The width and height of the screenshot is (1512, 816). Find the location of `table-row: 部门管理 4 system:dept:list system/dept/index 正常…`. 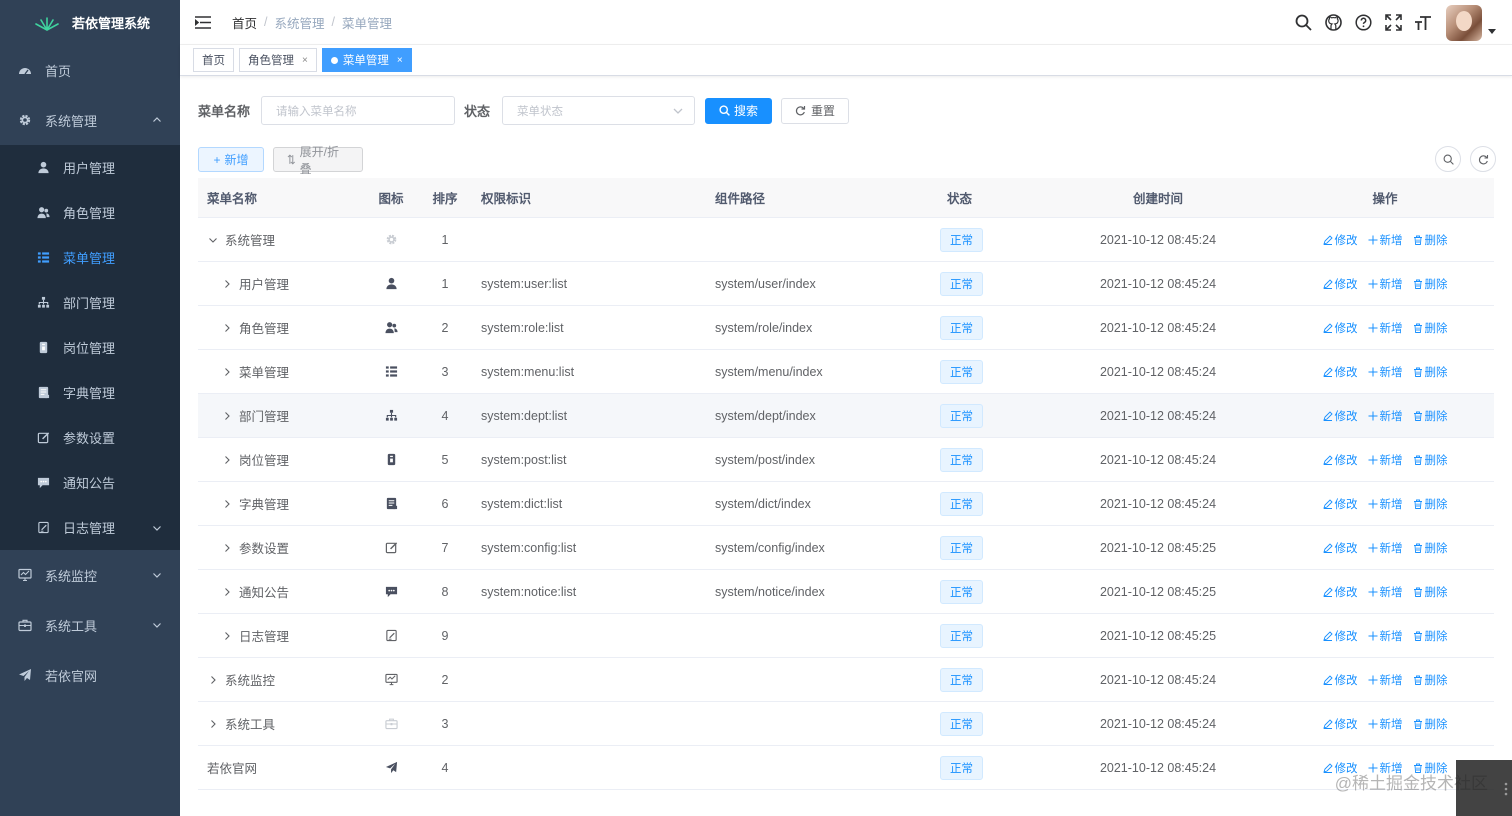

table-row: 部门管理 4 system:dept:list system/dept/index 正常… is located at coordinates (846, 416).